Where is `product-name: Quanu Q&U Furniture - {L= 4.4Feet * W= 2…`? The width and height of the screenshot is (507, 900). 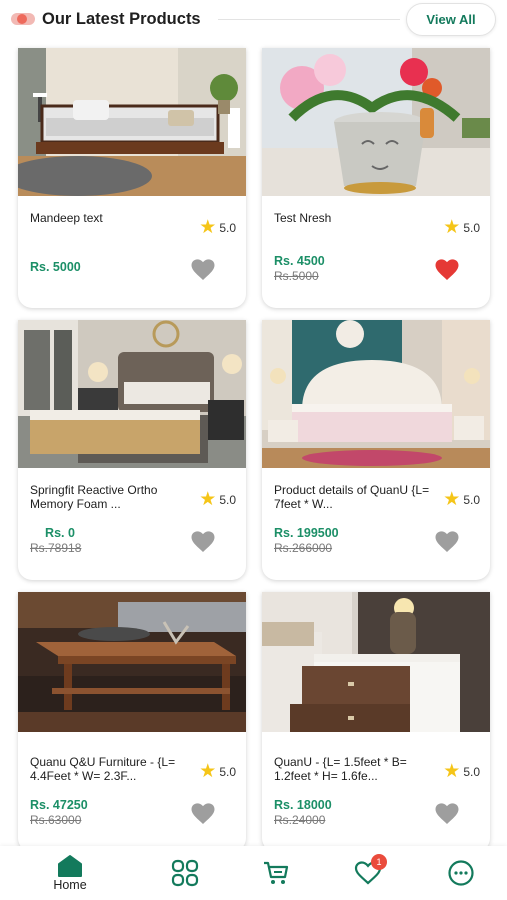
product-name: Quanu Q&U Furniture - {L= 4.4Feet * W= 2… is located at coordinates (109, 769).